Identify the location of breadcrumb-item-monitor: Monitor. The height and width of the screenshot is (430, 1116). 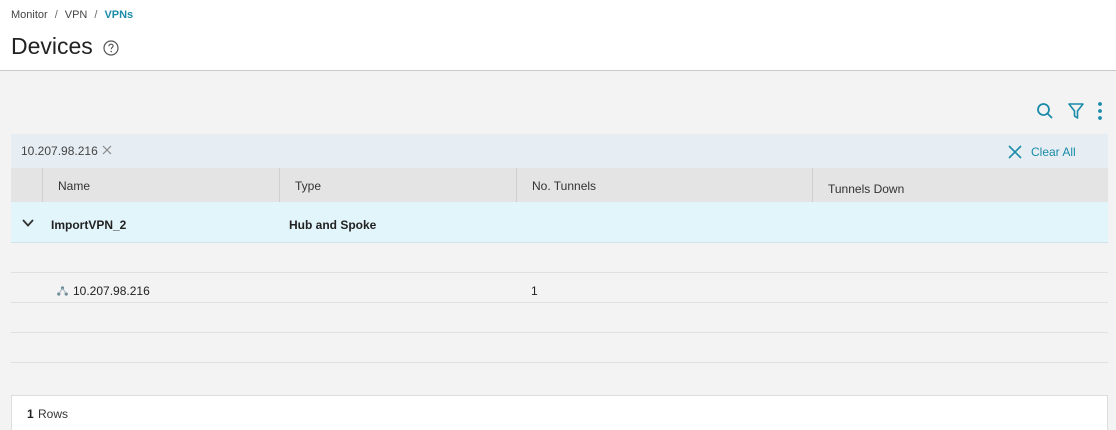
(29, 15).